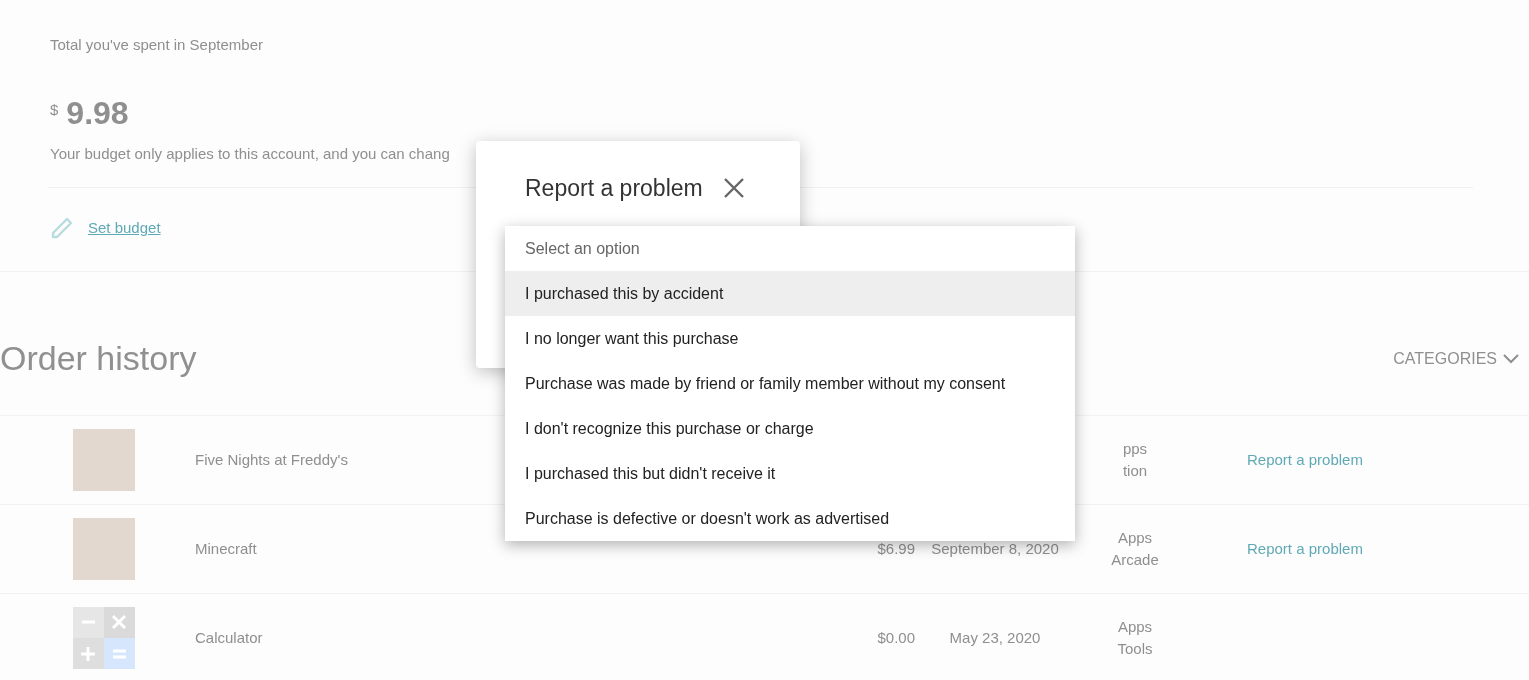  I want to click on price: $6.99, so click(896, 548).